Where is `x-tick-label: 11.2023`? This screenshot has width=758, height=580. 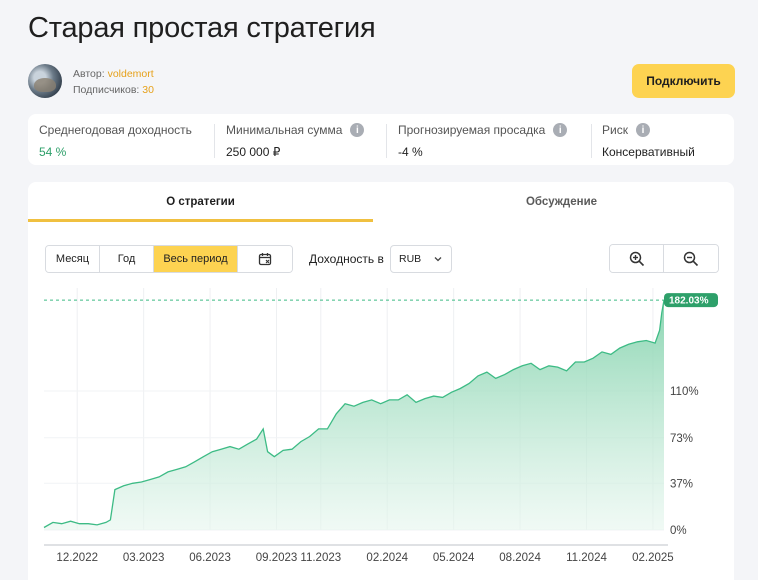 x-tick-label: 11.2023 is located at coordinates (320, 558).